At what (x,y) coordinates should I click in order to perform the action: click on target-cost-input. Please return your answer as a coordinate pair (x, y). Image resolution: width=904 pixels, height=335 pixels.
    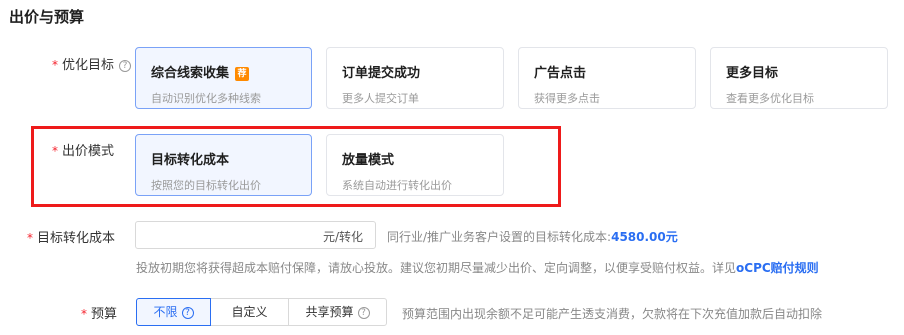
    Looking at the image, I should click on (226, 235).